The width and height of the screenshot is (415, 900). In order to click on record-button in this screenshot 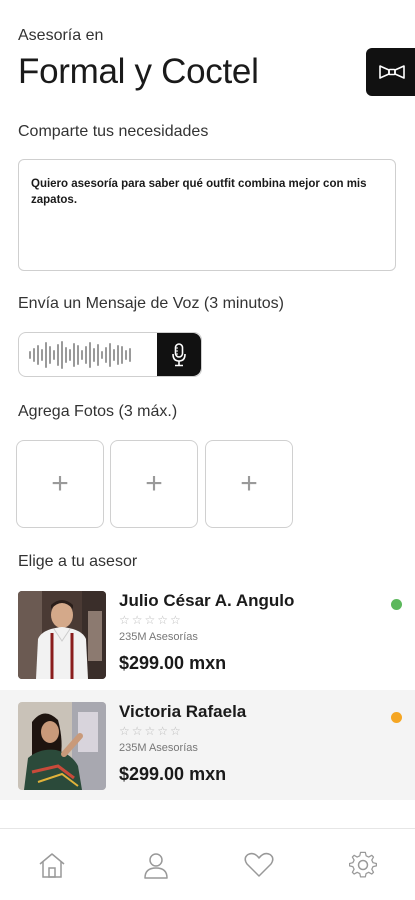, I will do `click(179, 354)`.